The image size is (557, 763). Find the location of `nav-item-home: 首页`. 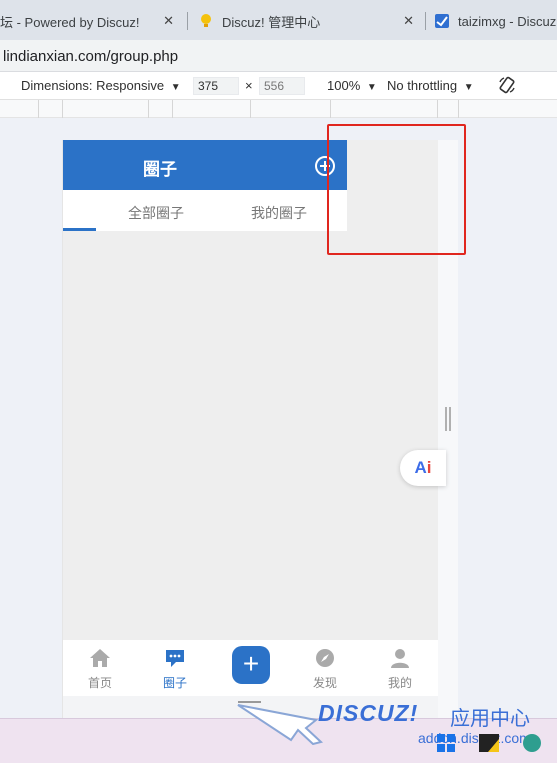

nav-item-home: 首页 is located at coordinates (100, 668).